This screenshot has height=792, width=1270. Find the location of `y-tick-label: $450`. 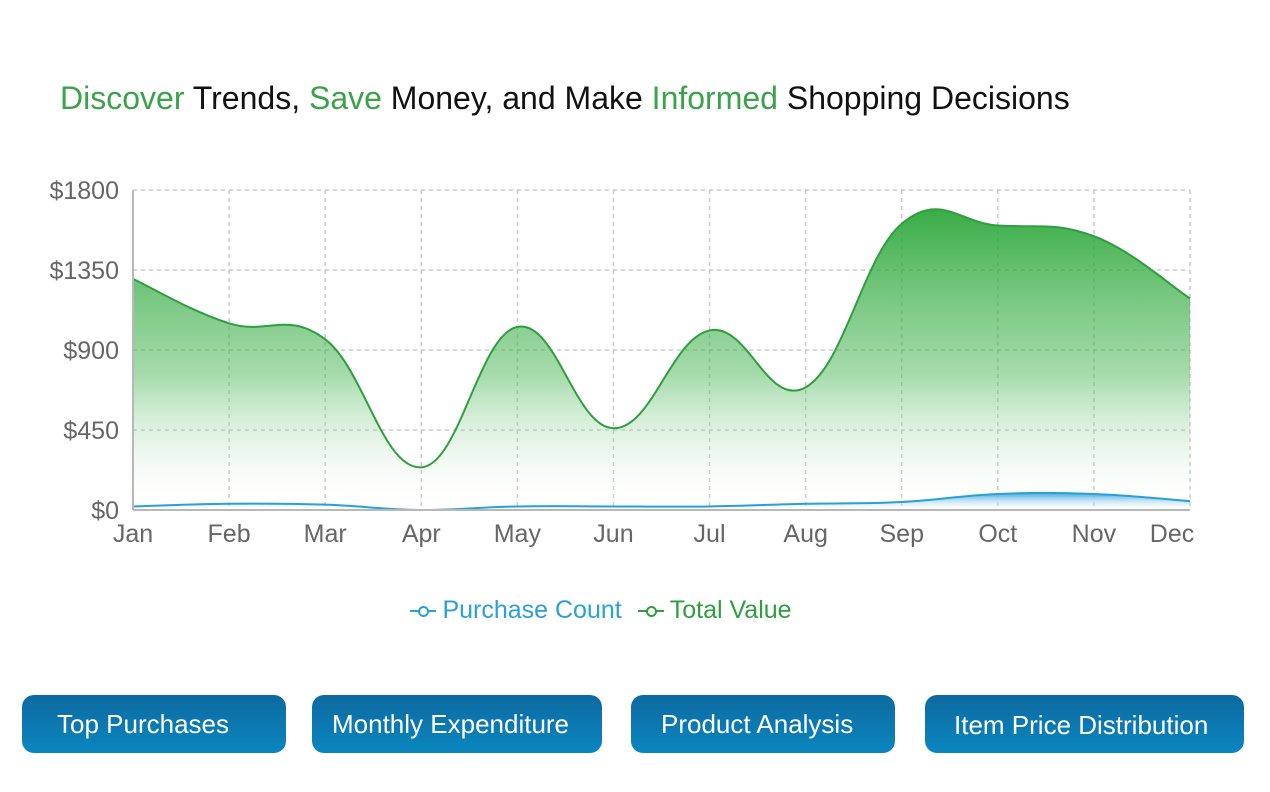

y-tick-label: $450 is located at coordinates (91, 431).